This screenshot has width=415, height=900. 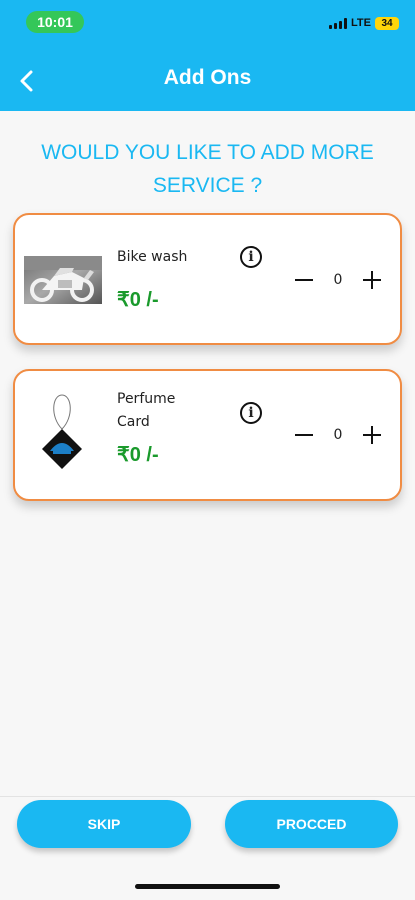 I want to click on page-title: Add Ons, so click(x=207, y=77).